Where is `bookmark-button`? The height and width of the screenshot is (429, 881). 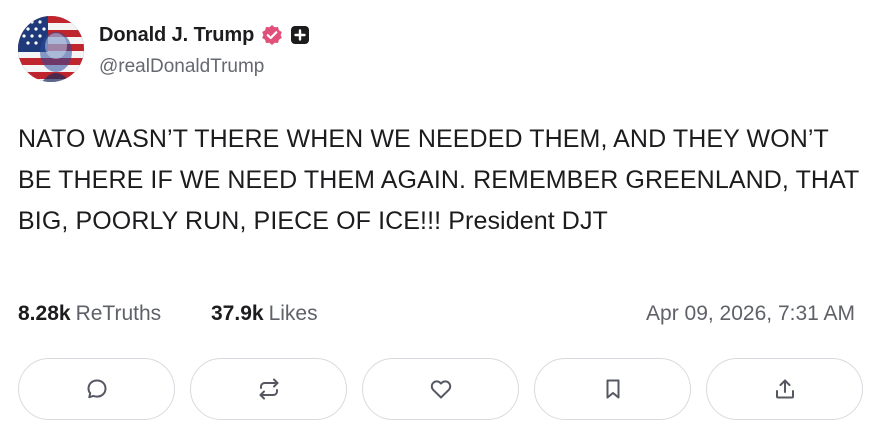 bookmark-button is located at coordinates (612, 389).